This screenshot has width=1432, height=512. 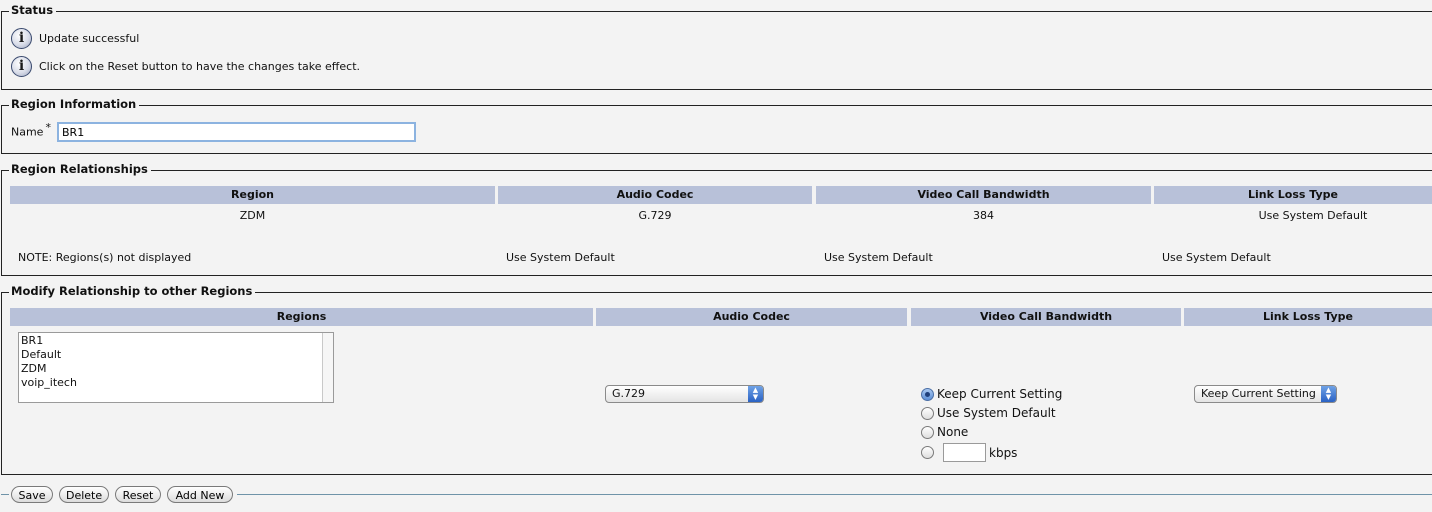 I want to click on save-button: Save, so click(x=32, y=494).